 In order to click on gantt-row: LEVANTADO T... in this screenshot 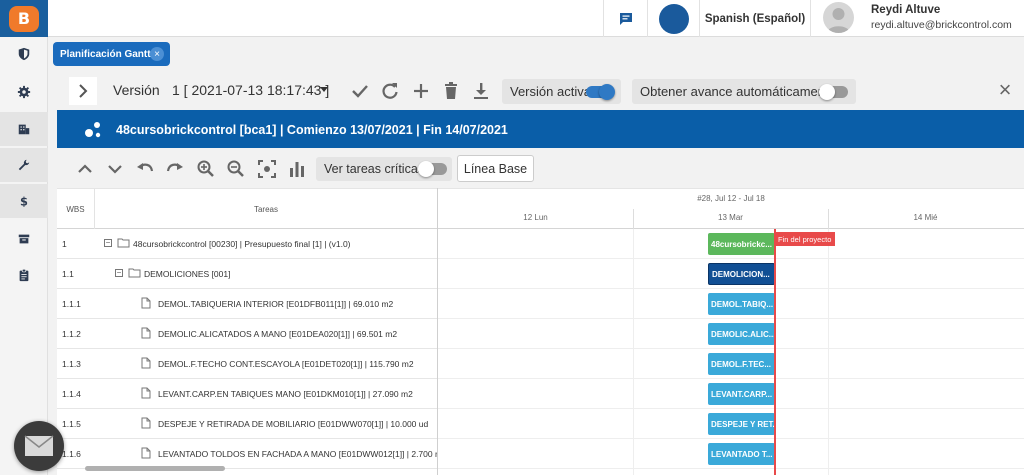, I will do `click(731, 454)`.